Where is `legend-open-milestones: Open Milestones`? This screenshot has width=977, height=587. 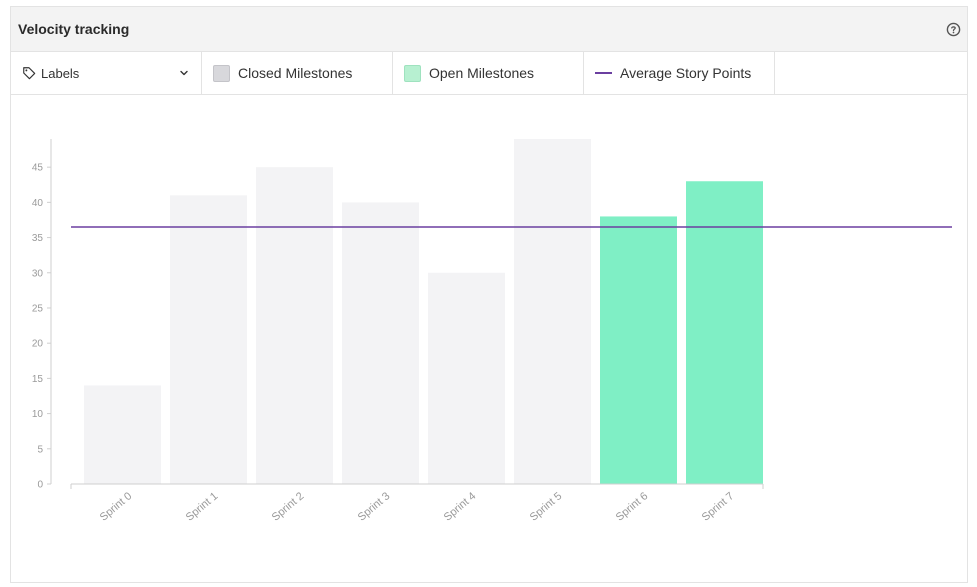 legend-open-milestones: Open Milestones is located at coordinates (488, 73).